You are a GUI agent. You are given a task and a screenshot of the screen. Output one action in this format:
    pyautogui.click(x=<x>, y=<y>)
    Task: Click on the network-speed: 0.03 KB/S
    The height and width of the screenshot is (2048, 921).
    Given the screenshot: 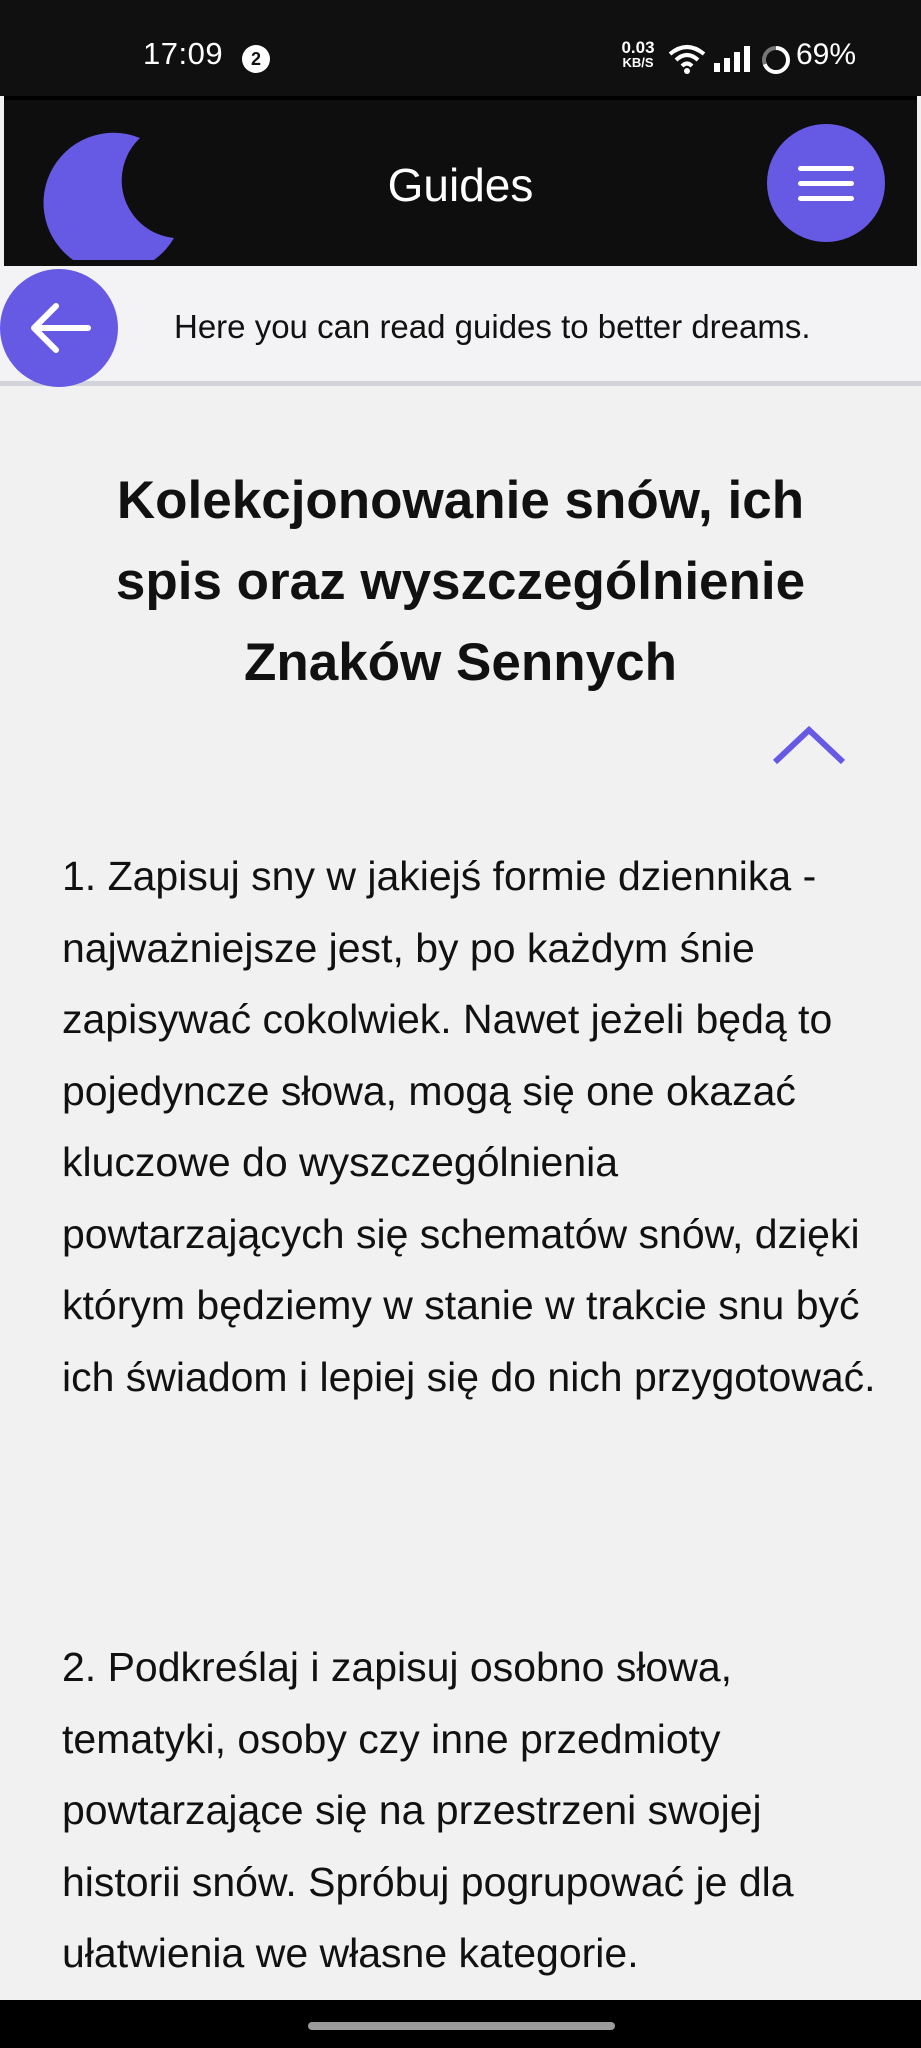 What is the action you would take?
    pyautogui.click(x=638, y=54)
    